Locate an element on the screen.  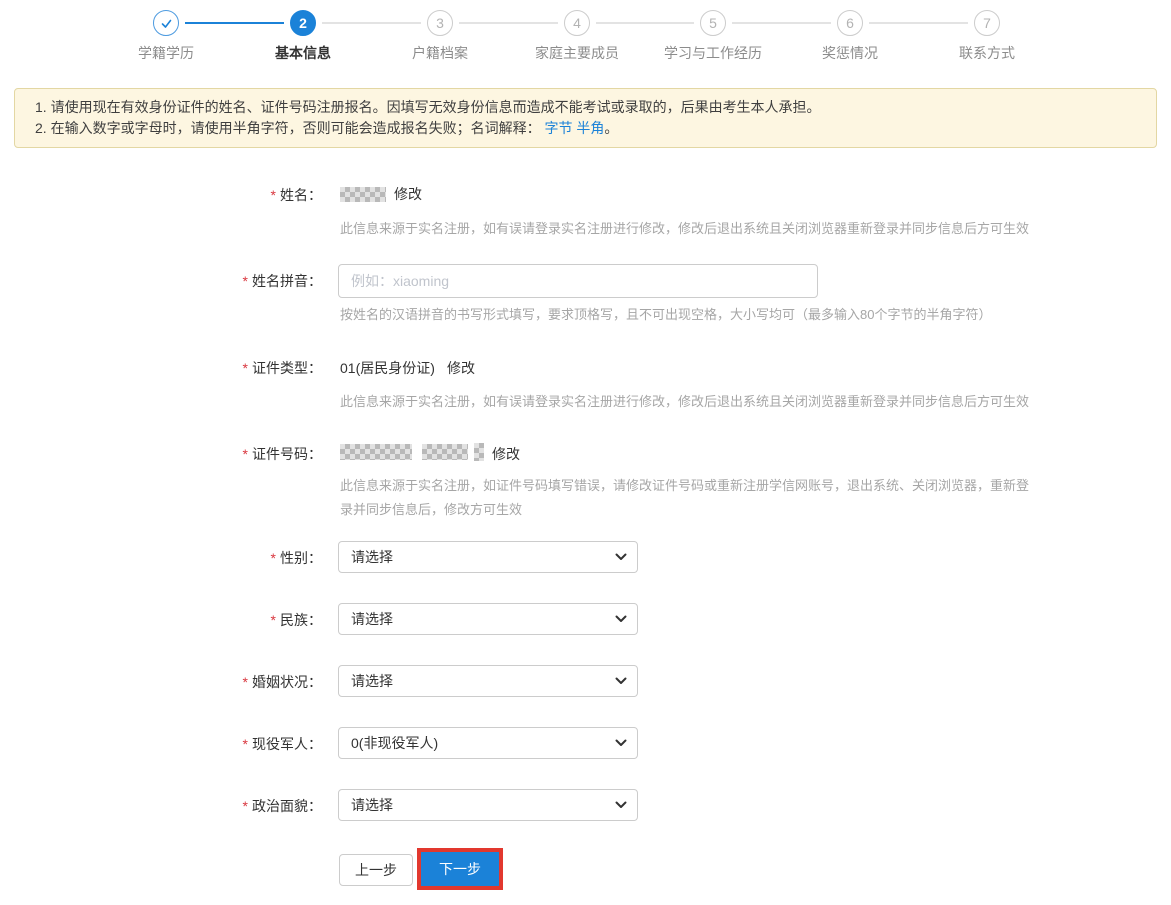
next-step-button: 下一步 is located at coordinates (460, 869).